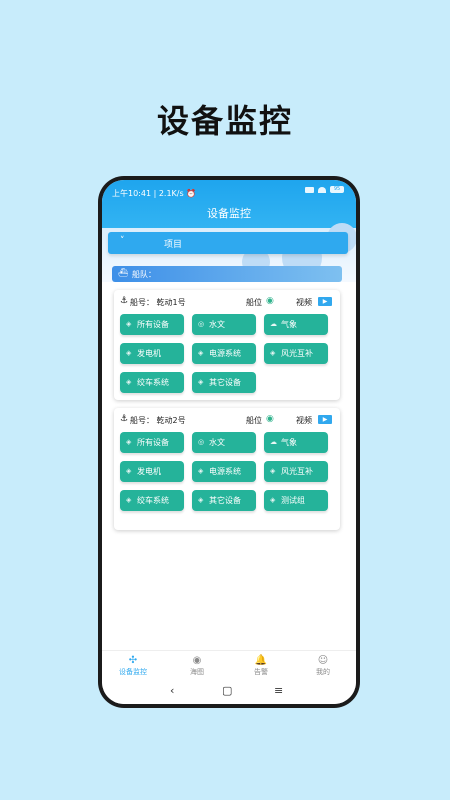  I want to click on fleet-label: 船队：, so click(144, 274).